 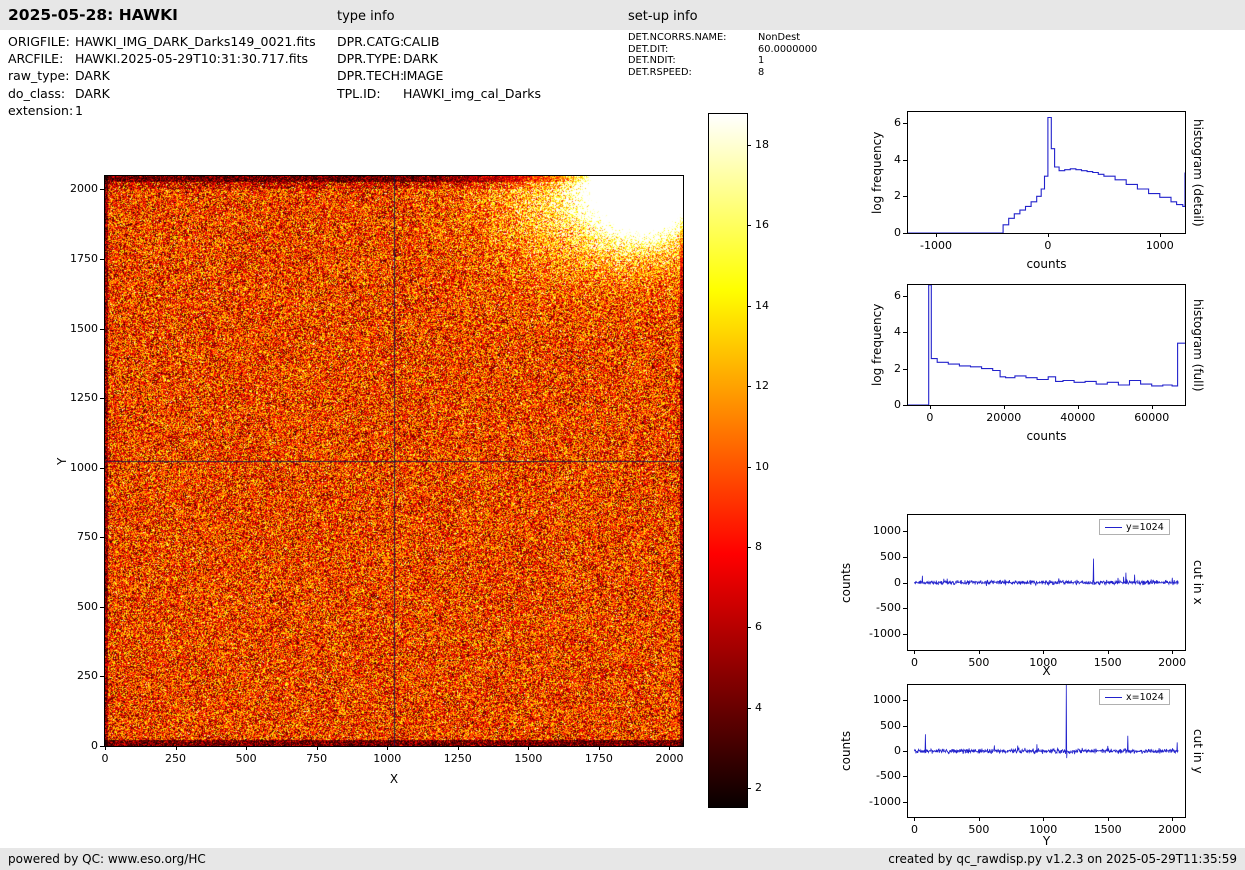 What do you see at coordinates (728, 460) in the screenshot?
I see `colorbar` at bounding box center [728, 460].